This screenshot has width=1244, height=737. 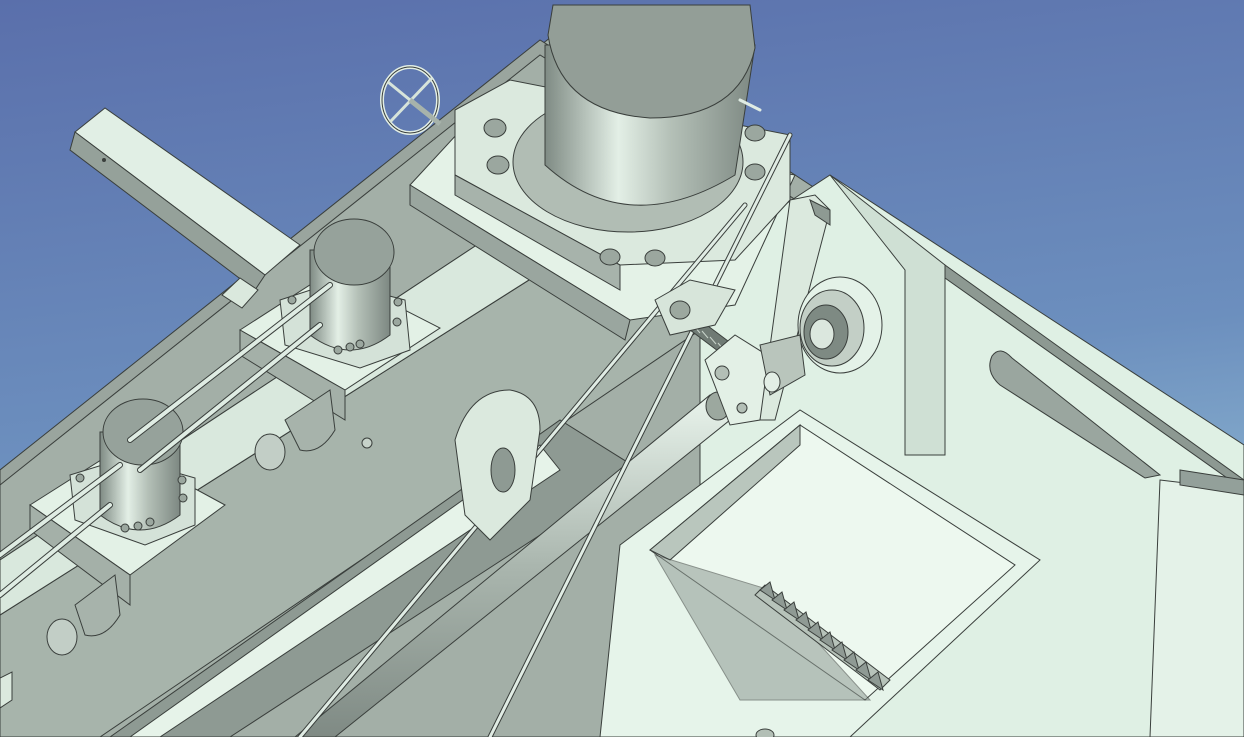 I want to click on rail-hole, so click(x=367, y=443).